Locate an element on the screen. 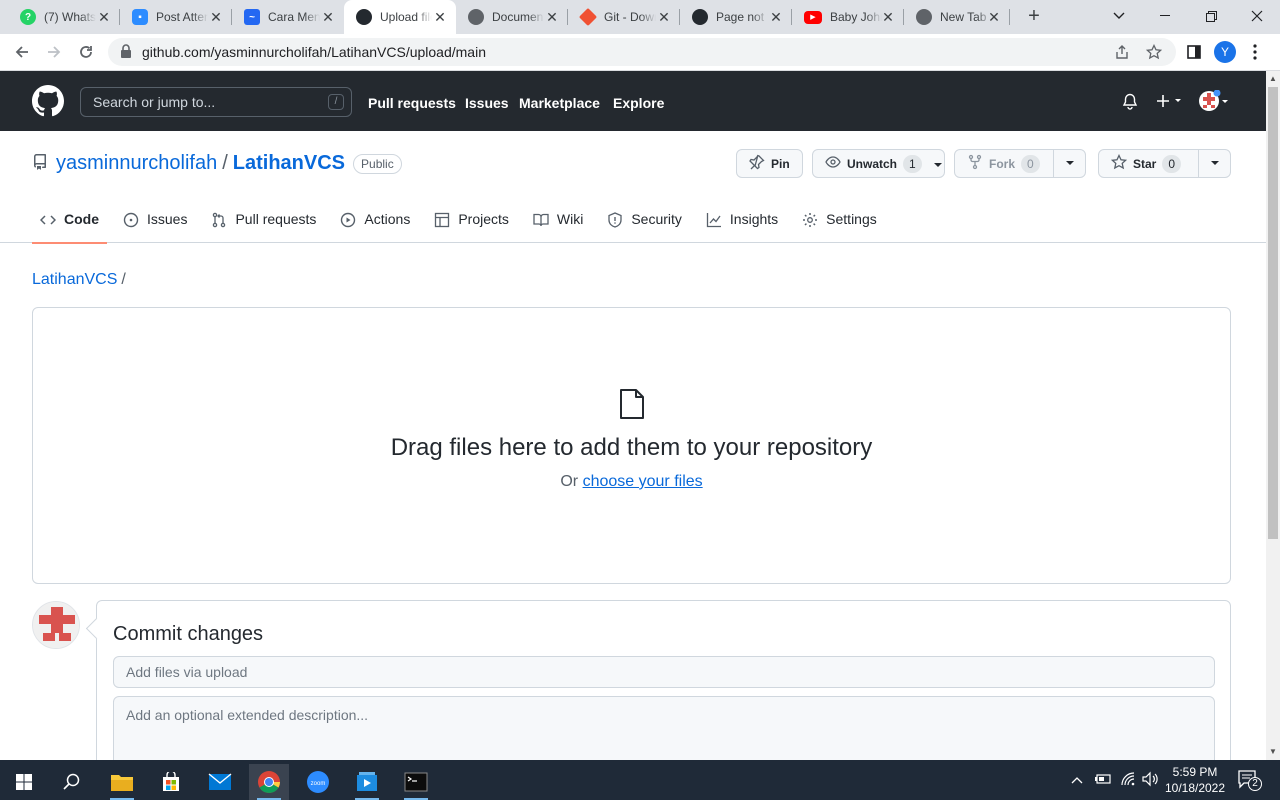 The width and height of the screenshot is (1280, 800). tab-code: Code is located at coordinates (69, 222).